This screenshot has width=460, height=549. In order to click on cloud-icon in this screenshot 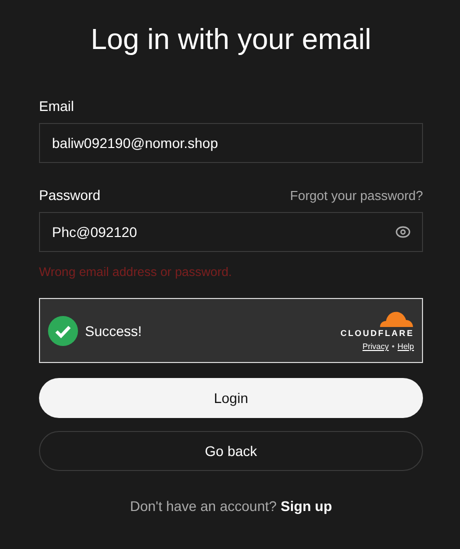, I will do `click(396, 318)`.